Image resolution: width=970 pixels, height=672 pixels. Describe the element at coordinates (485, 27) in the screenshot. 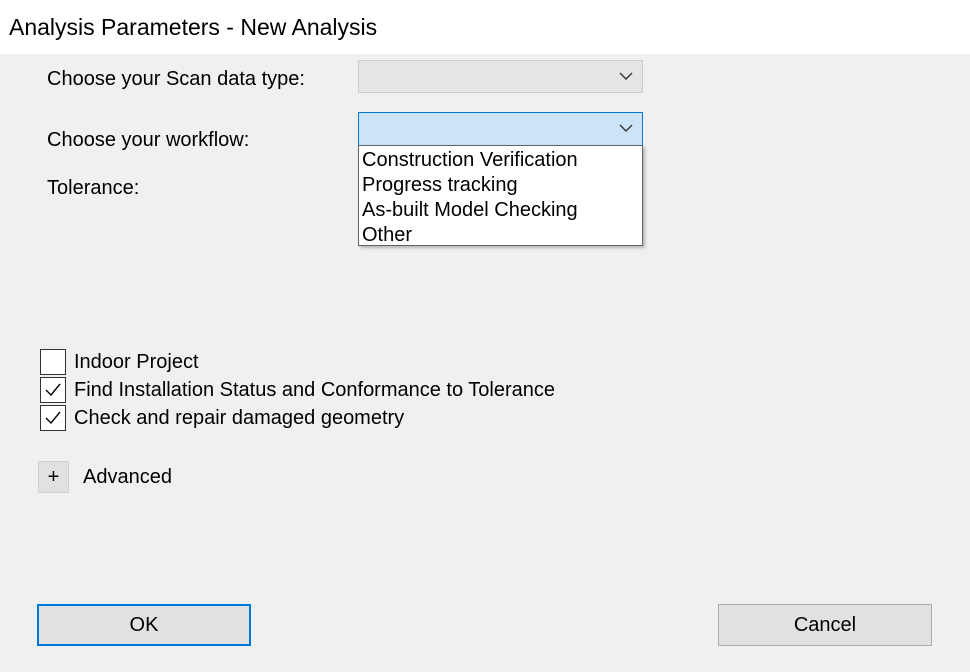

I see `title-bar: Analysis Parameters - New Analysis` at that location.